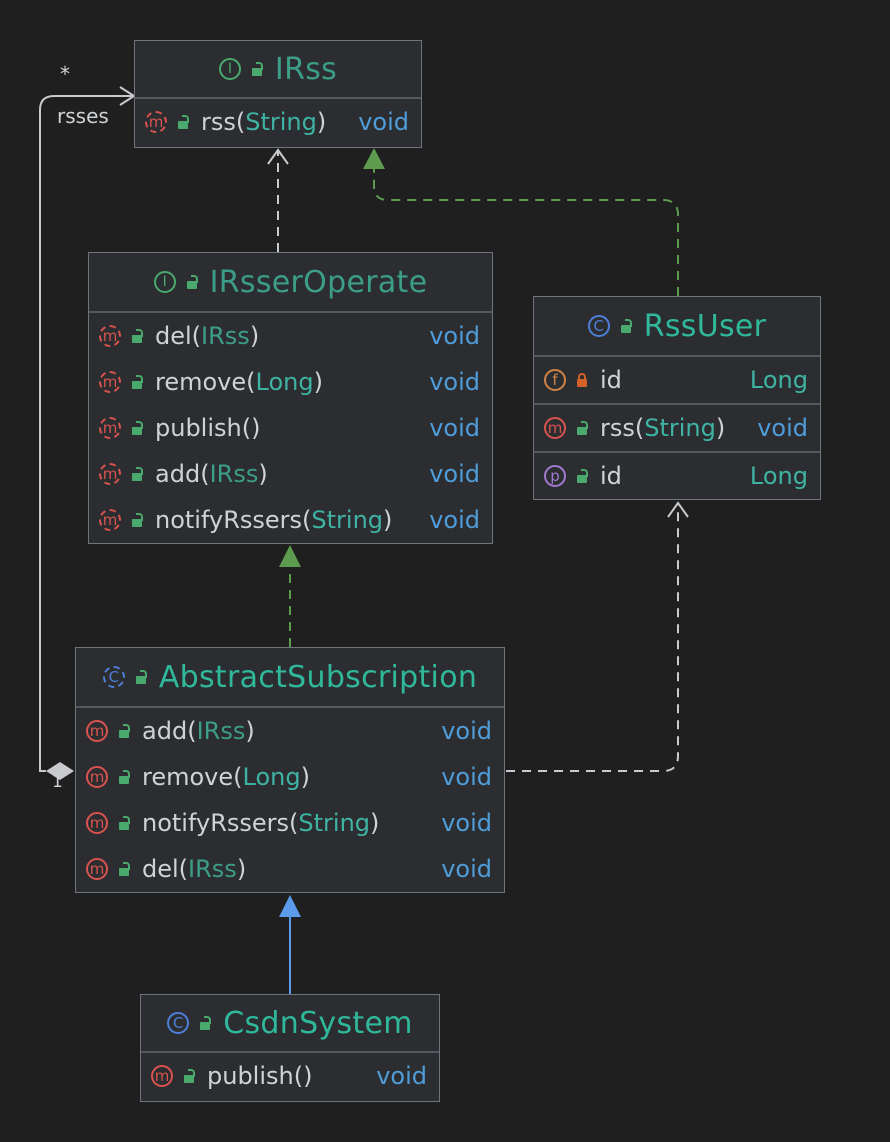  What do you see at coordinates (65, 74) in the screenshot?
I see `multiplicity-target-label: *` at bounding box center [65, 74].